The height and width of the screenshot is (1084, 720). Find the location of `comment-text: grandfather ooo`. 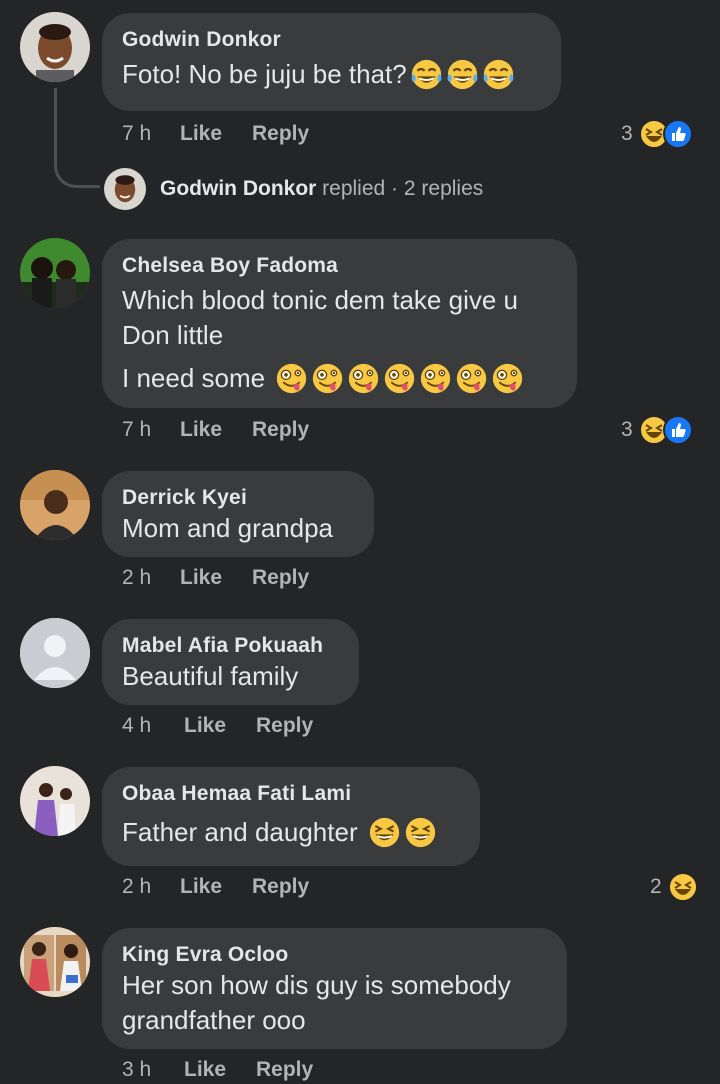

comment-text: grandfather ooo is located at coordinates (214, 1020).